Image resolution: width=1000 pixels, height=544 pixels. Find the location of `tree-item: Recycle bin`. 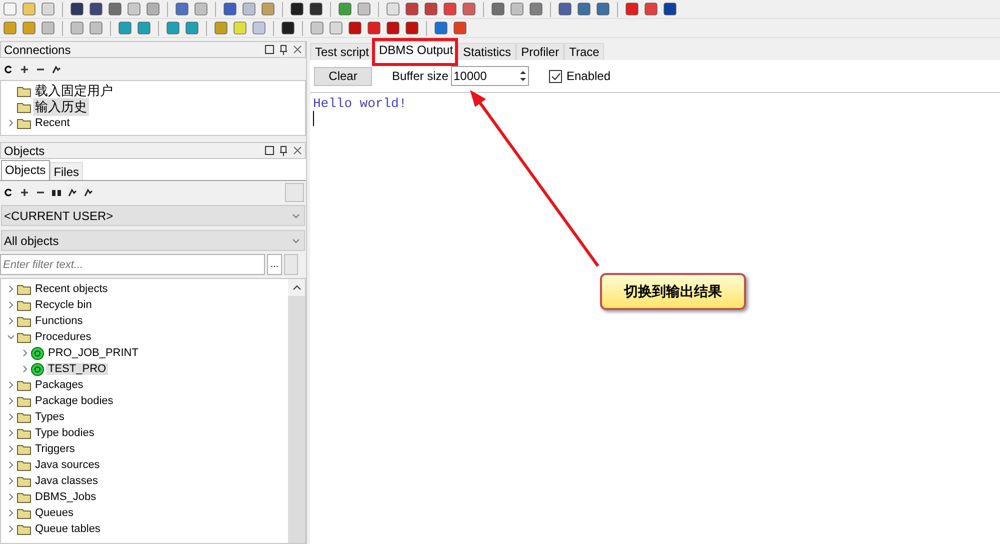

tree-item: Recycle bin is located at coordinates (63, 305).